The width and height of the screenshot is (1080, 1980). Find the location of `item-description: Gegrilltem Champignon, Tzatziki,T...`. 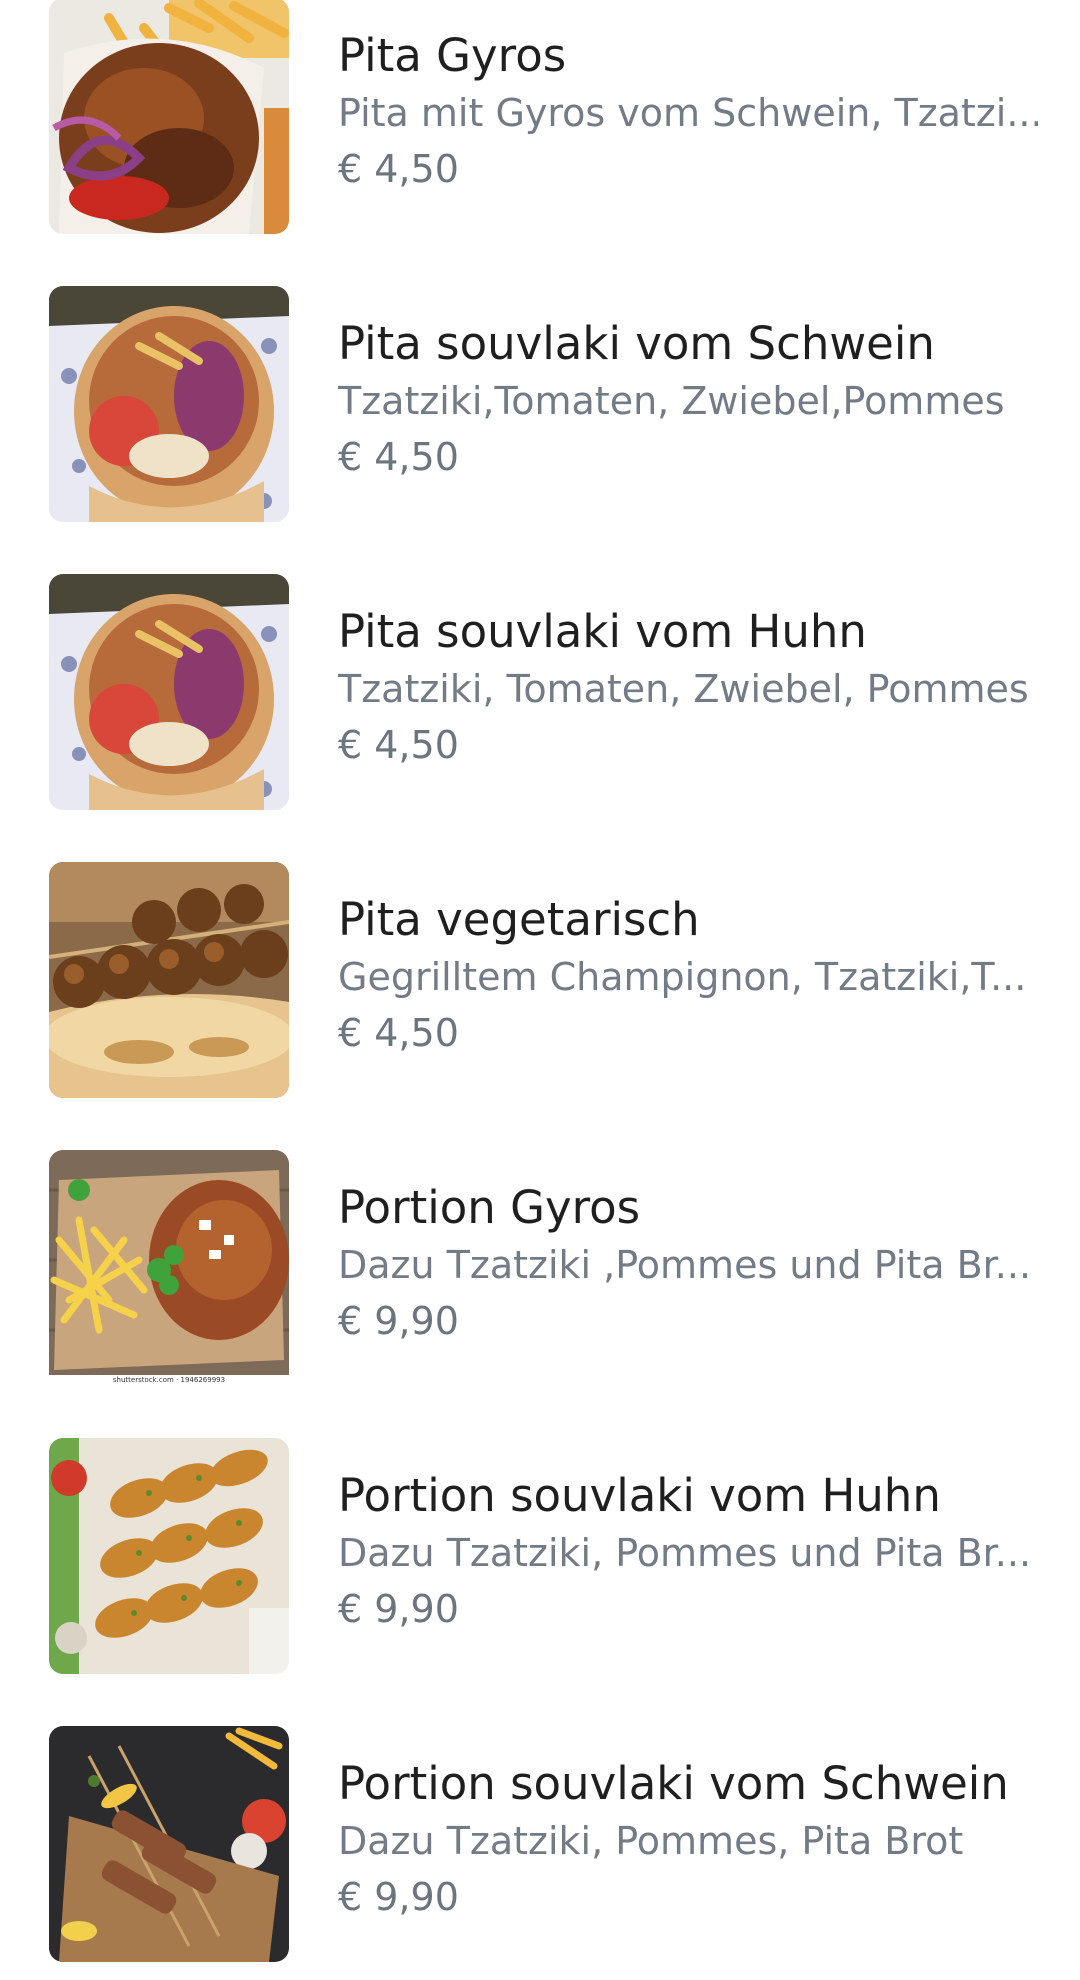

item-description: Gegrilltem Champignon, Tzatziki,T... is located at coordinates (682, 977).